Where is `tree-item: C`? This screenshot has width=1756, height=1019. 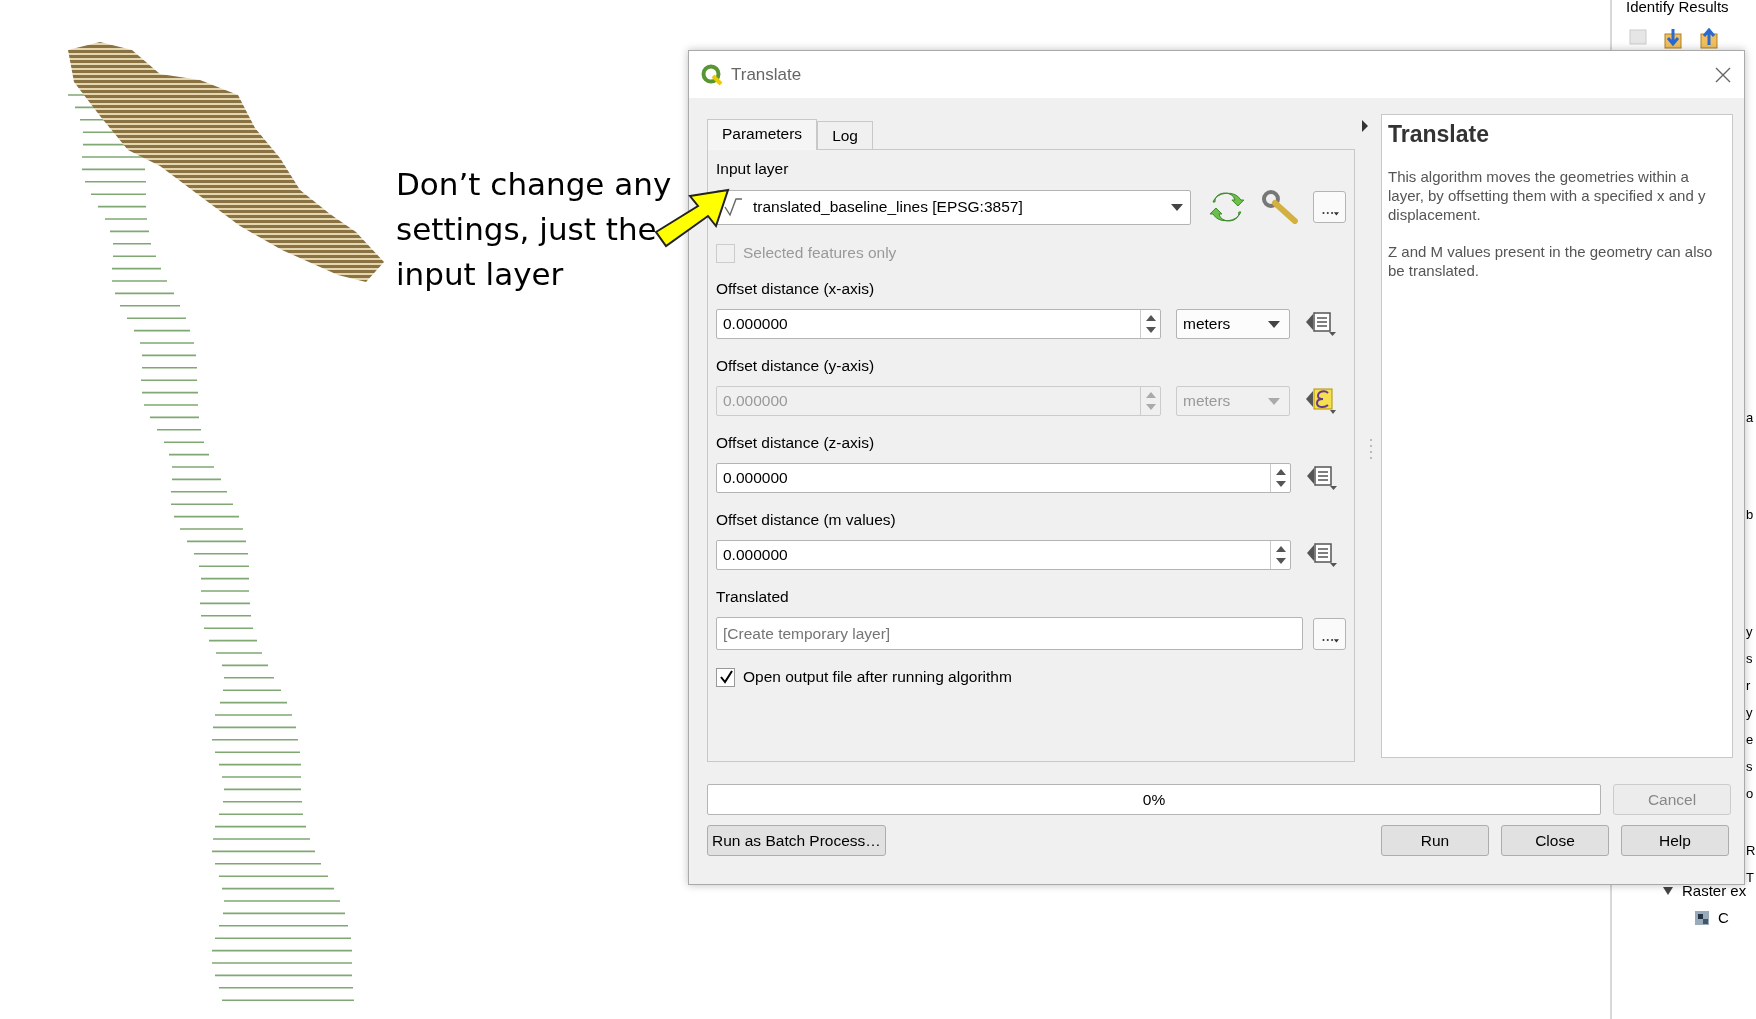 tree-item: C is located at coordinates (1723, 917).